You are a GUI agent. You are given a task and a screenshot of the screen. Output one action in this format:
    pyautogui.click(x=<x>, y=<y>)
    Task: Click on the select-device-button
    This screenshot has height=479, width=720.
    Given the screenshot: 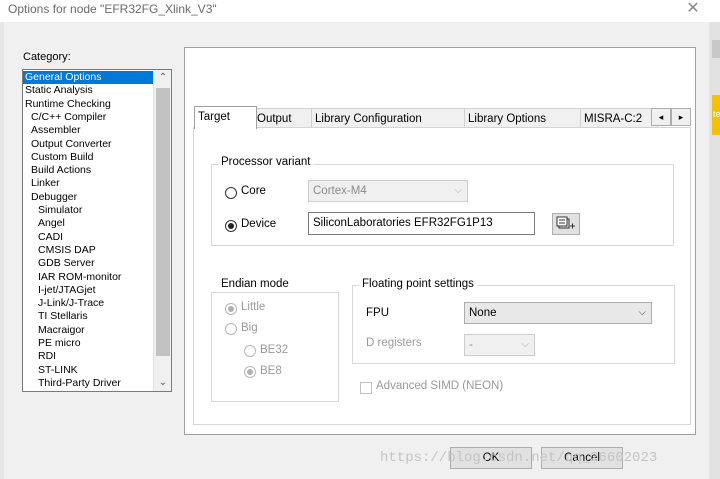 What is the action you would take?
    pyautogui.click(x=566, y=224)
    